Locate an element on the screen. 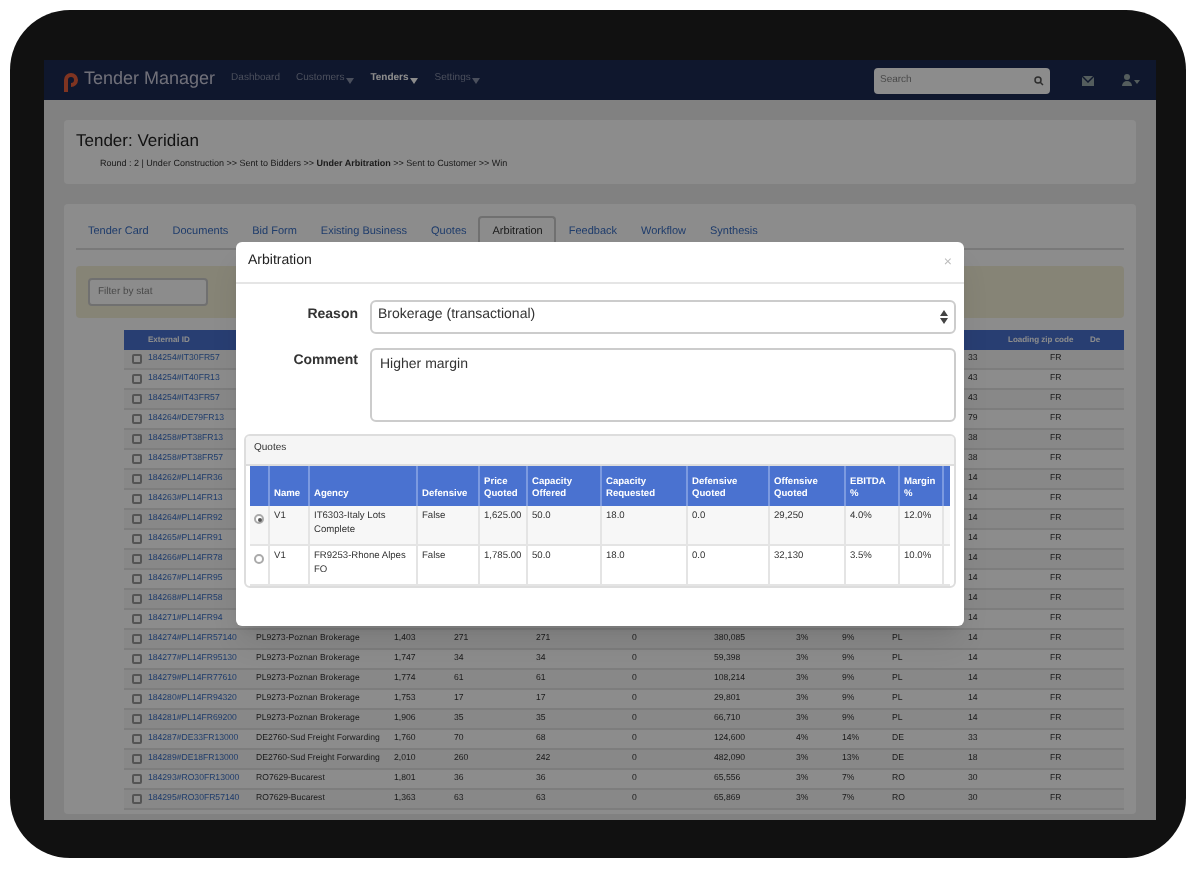  logo-icon is located at coordinates (70, 80).